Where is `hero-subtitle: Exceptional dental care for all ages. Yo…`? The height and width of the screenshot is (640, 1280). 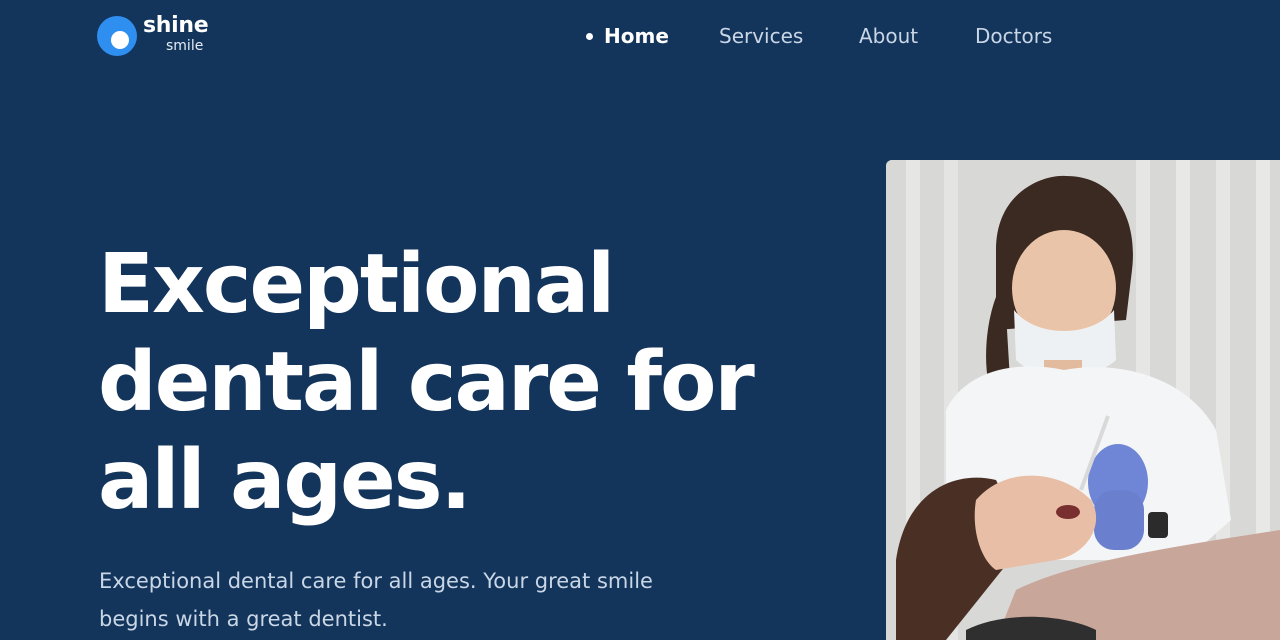 hero-subtitle: Exceptional dental care for all ages. Yo… is located at coordinates (376, 600).